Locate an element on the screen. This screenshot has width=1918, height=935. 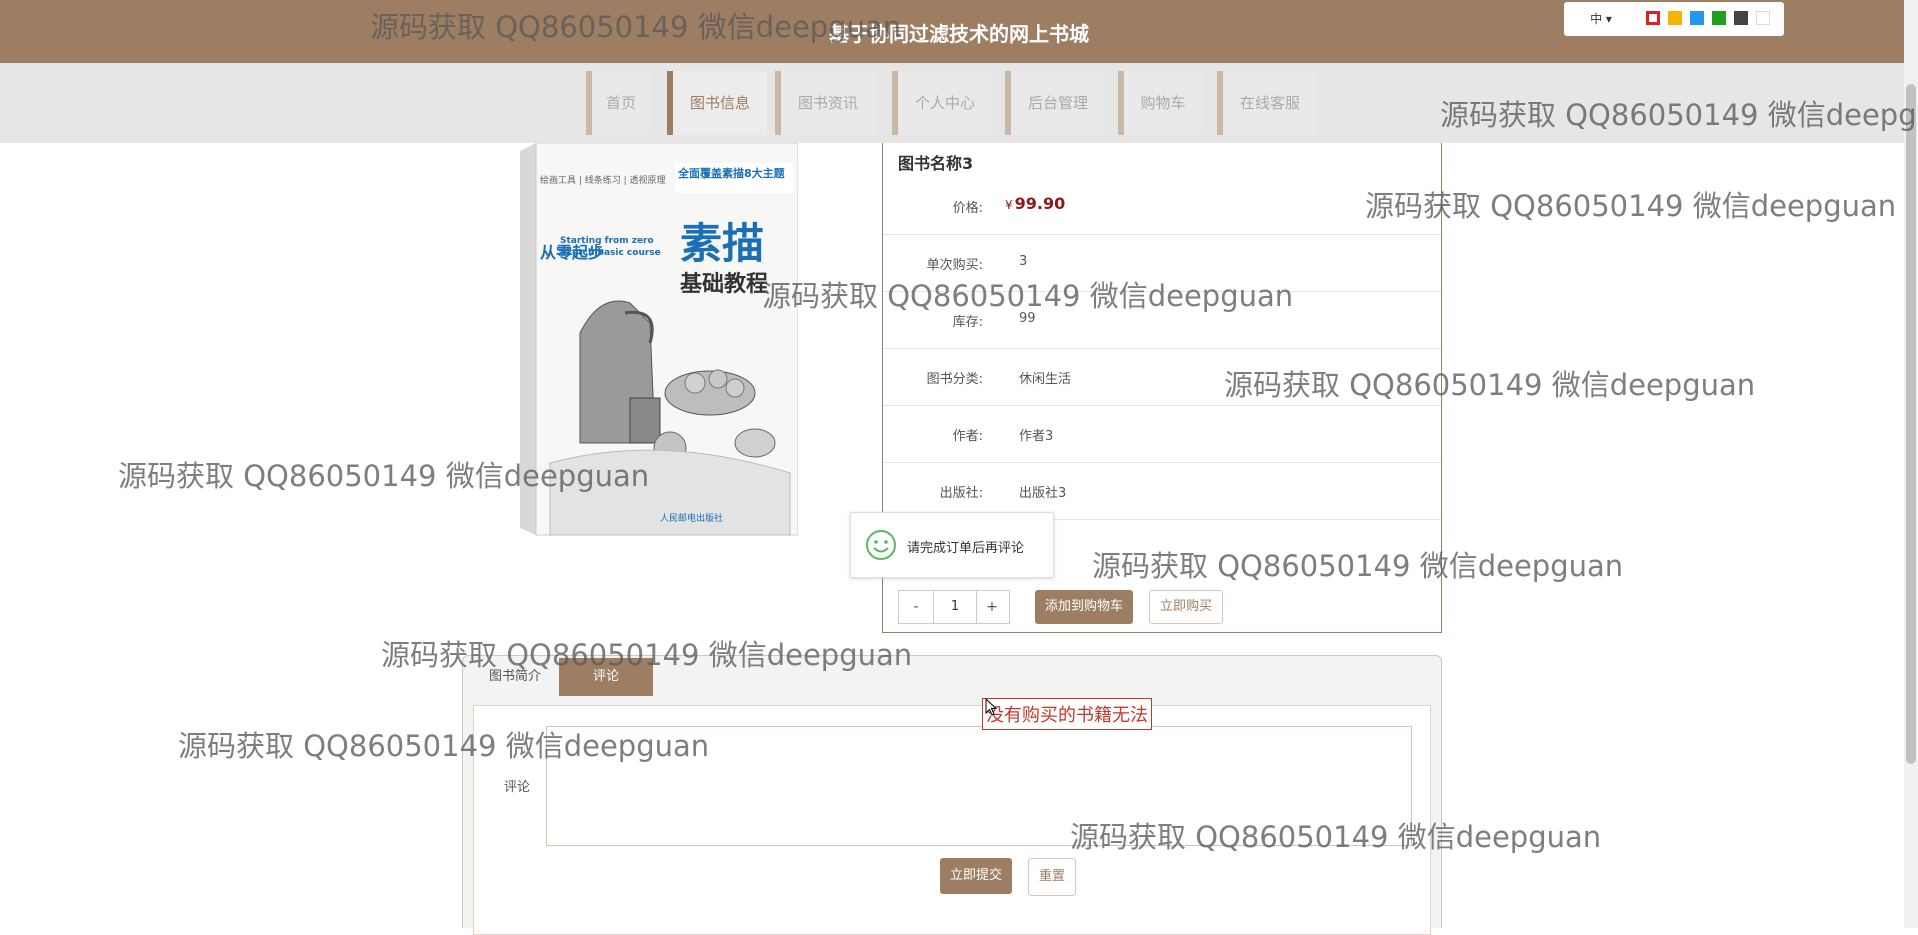
language-select: 中 ▾ is located at coordinates (1601, 19).